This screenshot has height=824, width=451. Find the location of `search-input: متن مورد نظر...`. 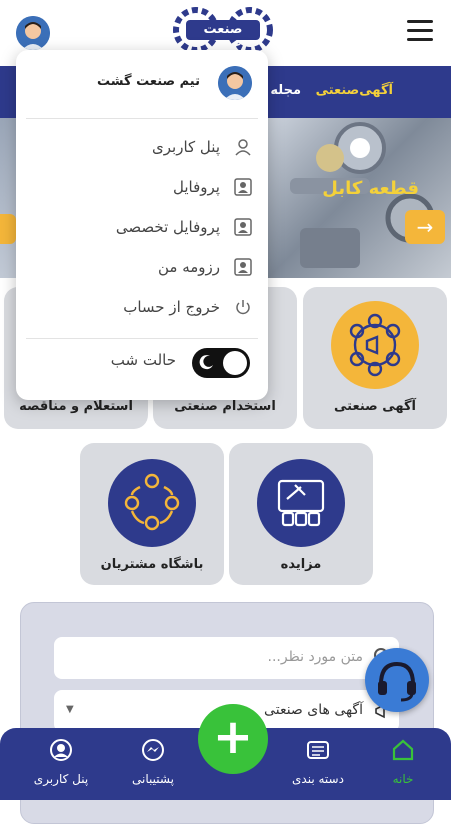

search-input: متن مورد نظر... is located at coordinates (226, 658).